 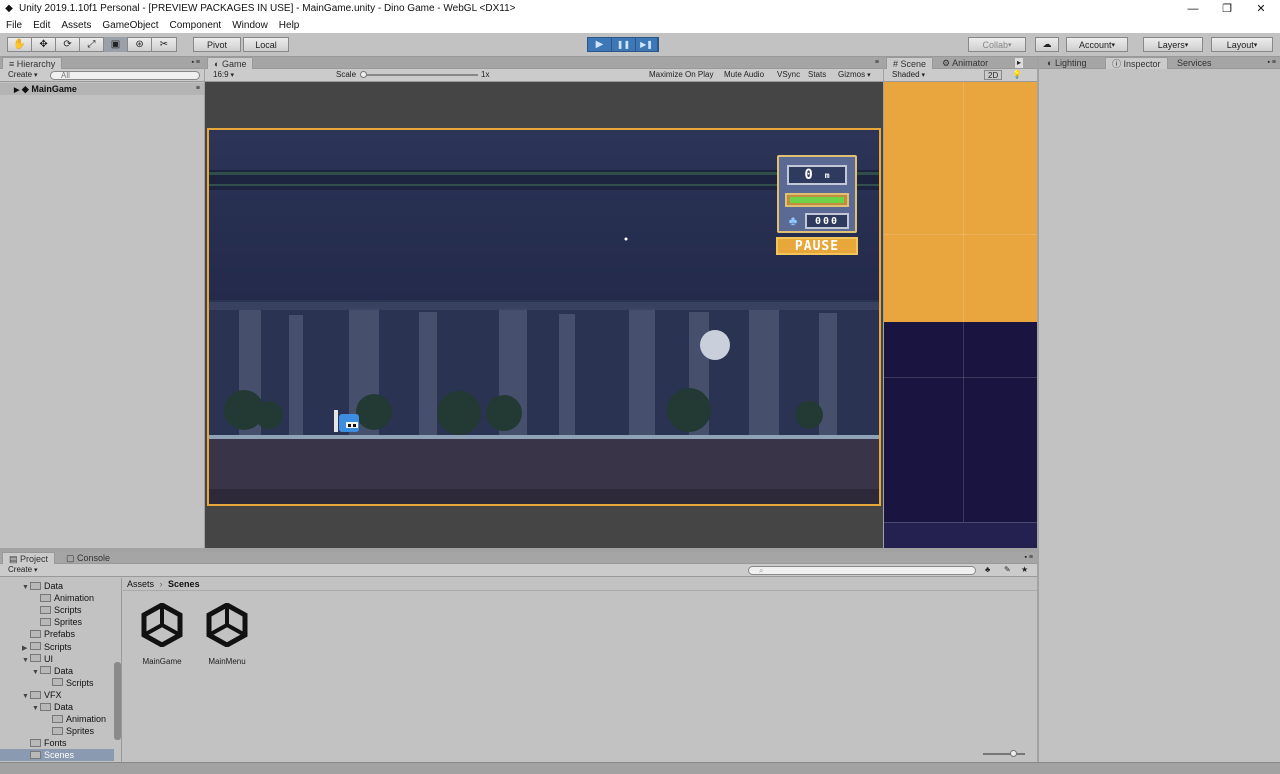 I want to click on minimize-button: —, so click(x=1193, y=8).